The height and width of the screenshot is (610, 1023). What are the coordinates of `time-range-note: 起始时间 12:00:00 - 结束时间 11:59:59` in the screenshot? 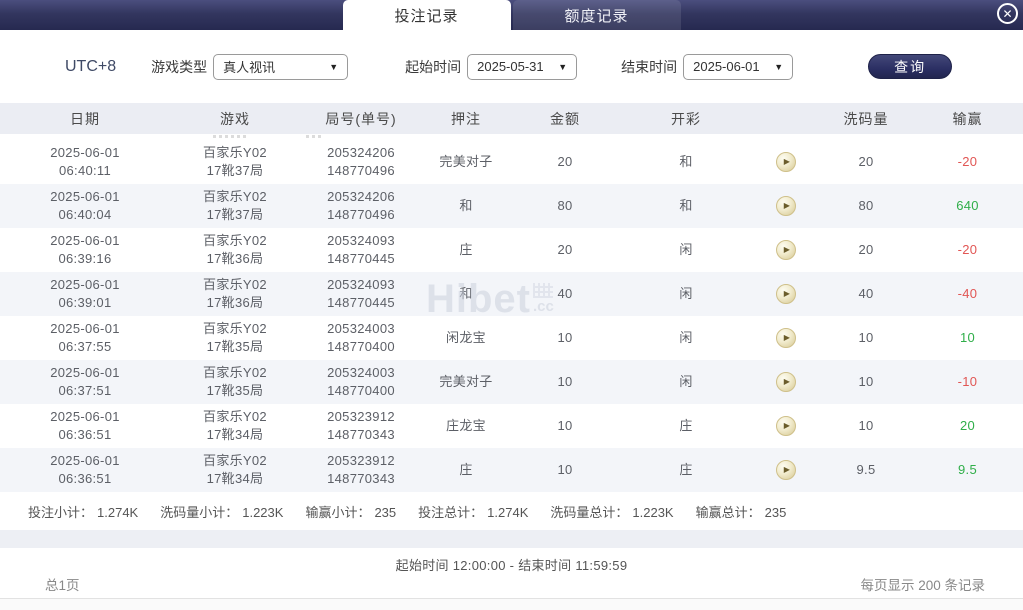 It's located at (511, 565).